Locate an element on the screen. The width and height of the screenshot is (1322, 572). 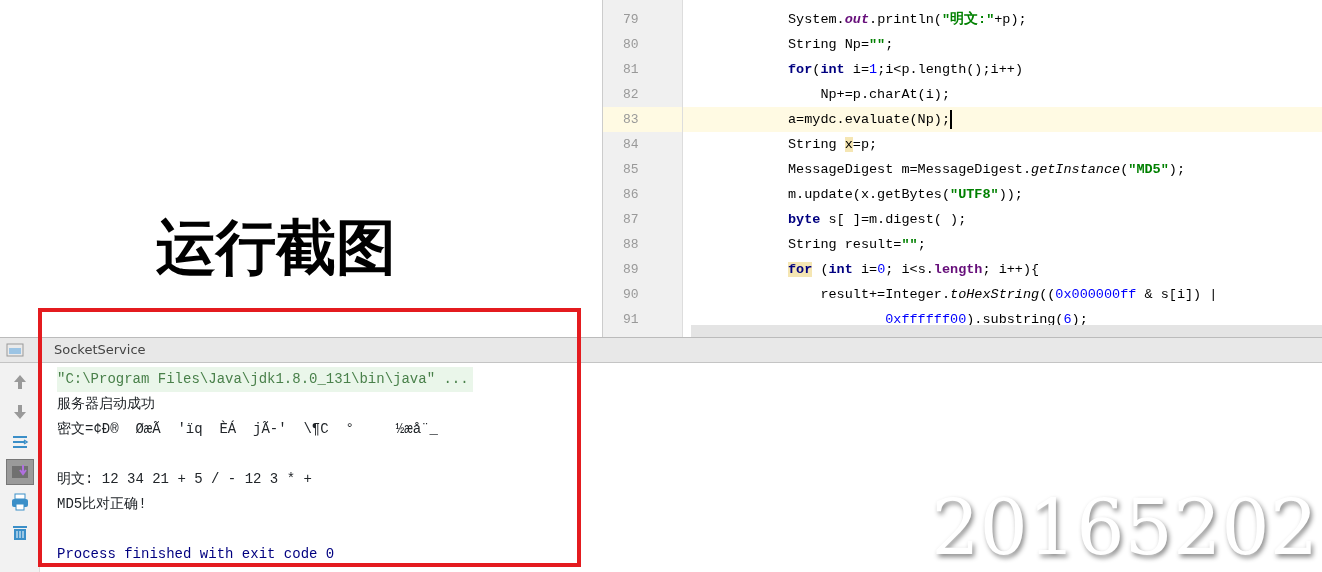
line-number: 87 is located at coordinates (631, 220).